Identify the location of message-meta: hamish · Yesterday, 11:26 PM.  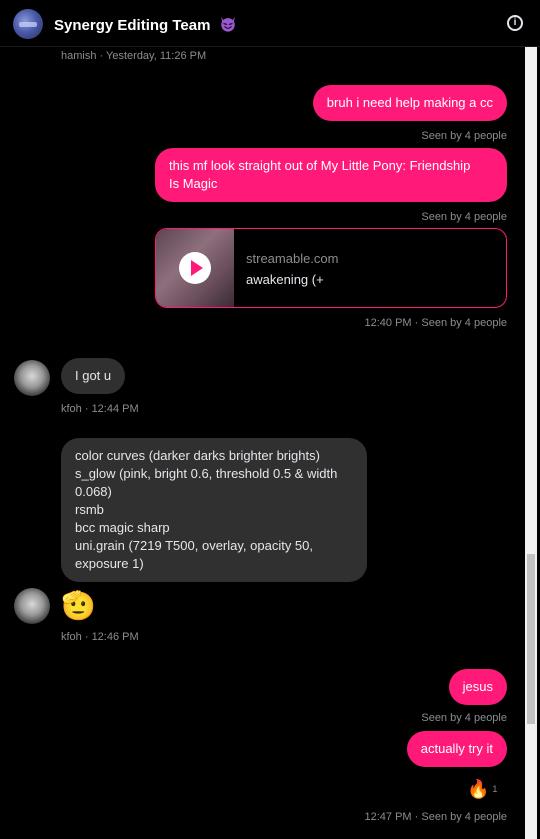
(134, 56).